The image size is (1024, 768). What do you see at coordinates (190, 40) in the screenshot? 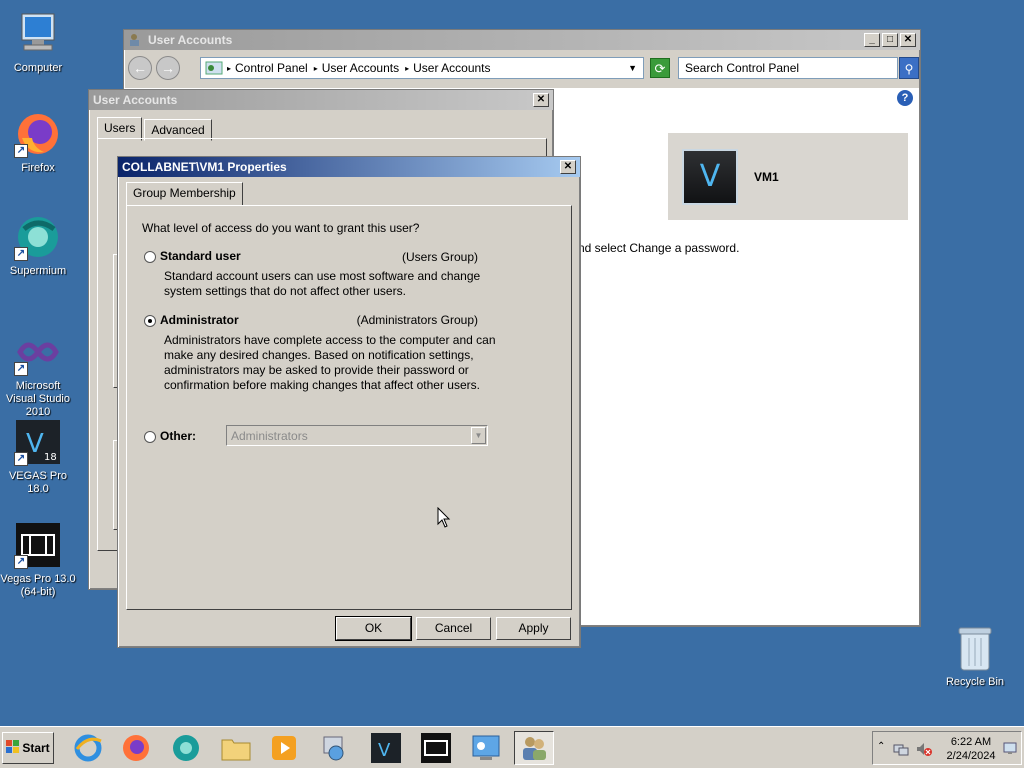
I see `window-title: User Accounts` at bounding box center [190, 40].